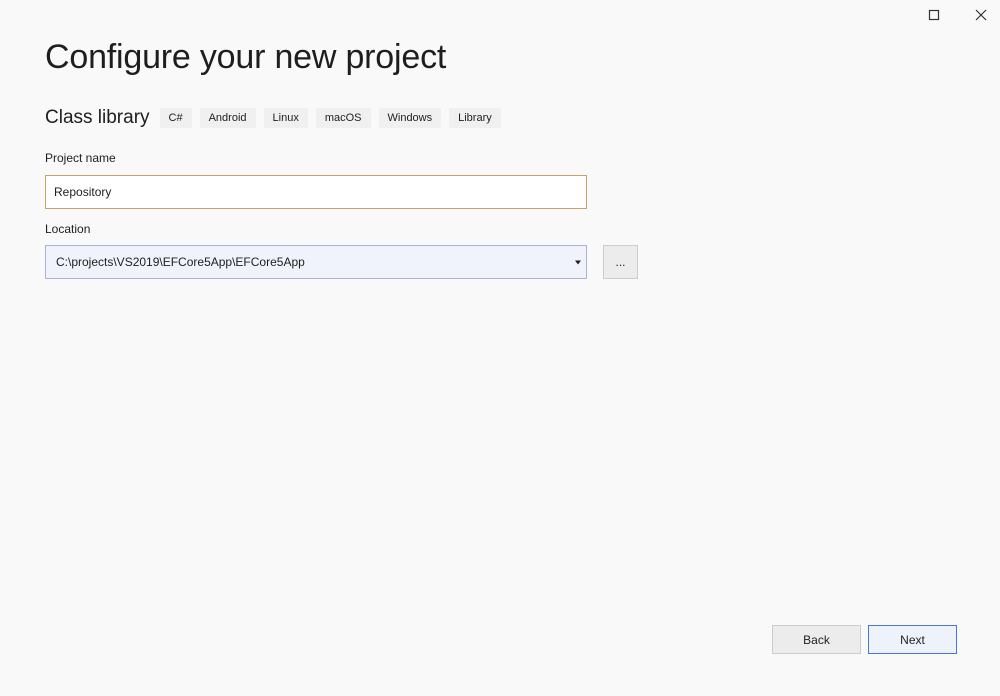 Image resolution: width=1000 pixels, height=696 pixels. Describe the element at coordinates (578, 262) in the screenshot. I see `dropdown-arrow-icon` at that location.